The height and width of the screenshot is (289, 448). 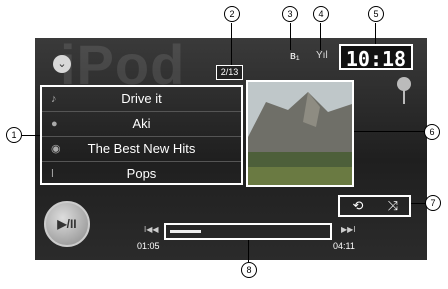 I want to click on genre-name: Pops, so click(x=141, y=173).